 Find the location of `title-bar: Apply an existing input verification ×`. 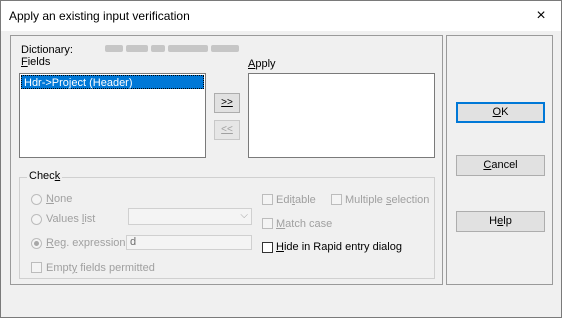

title-bar: Apply an existing input verification × is located at coordinates (281, 16).